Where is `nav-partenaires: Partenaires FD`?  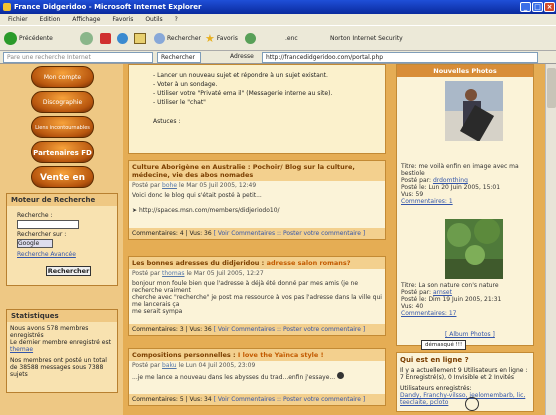 nav-partenaires: Partenaires FD is located at coordinates (62, 152).